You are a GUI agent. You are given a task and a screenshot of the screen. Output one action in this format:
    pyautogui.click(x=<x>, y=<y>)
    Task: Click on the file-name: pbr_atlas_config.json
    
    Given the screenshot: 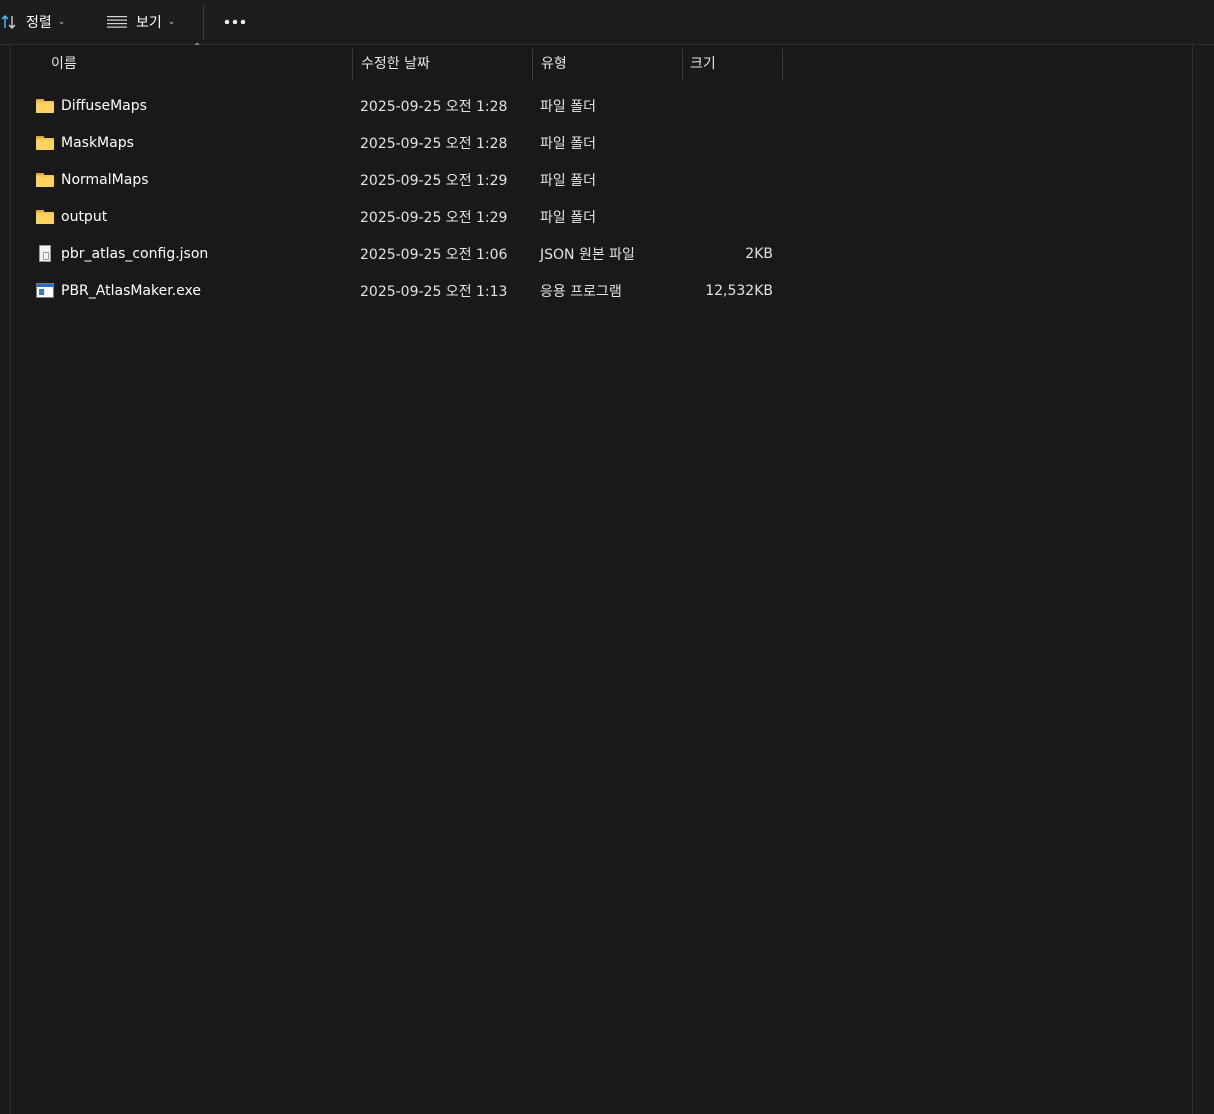 What is the action you would take?
    pyautogui.click(x=135, y=253)
    